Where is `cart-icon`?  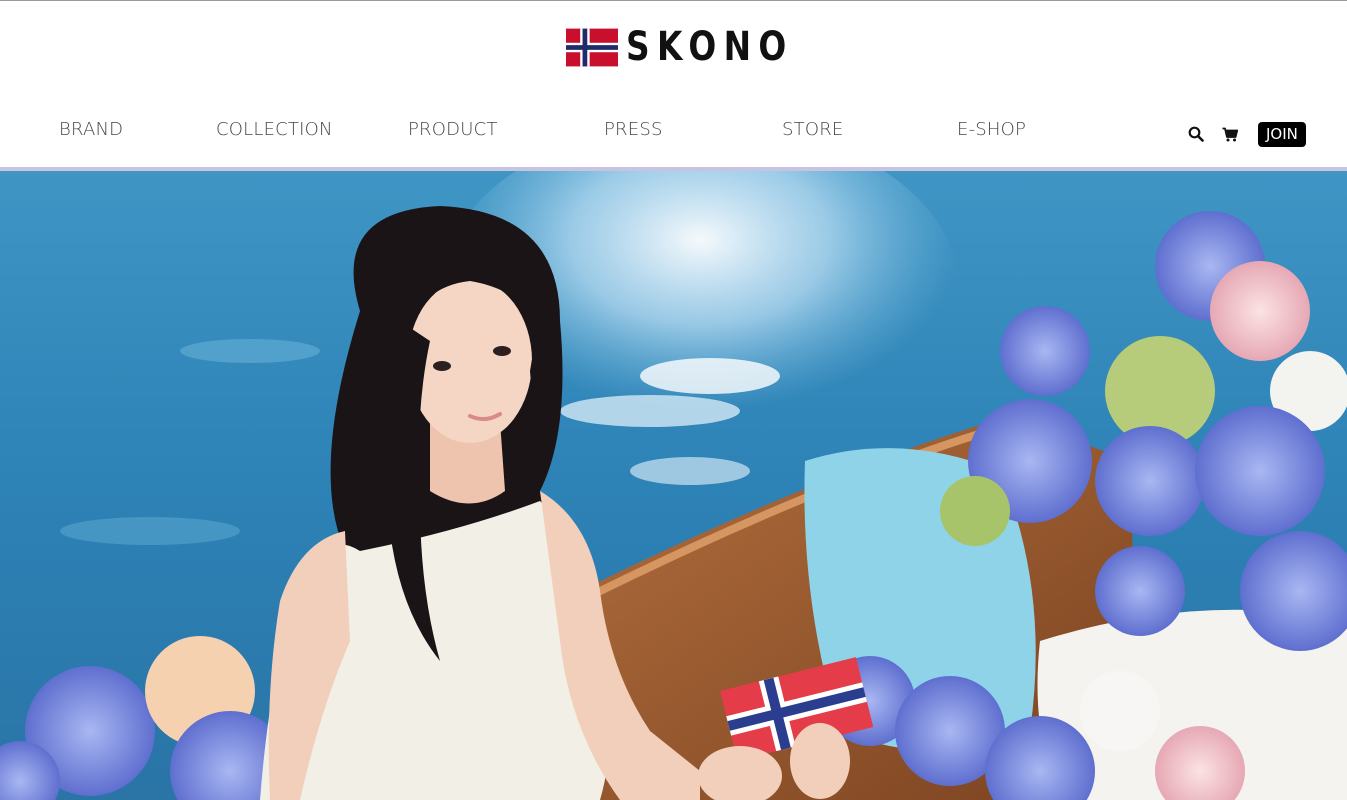 cart-icon is located at coordinates (1230, 134).